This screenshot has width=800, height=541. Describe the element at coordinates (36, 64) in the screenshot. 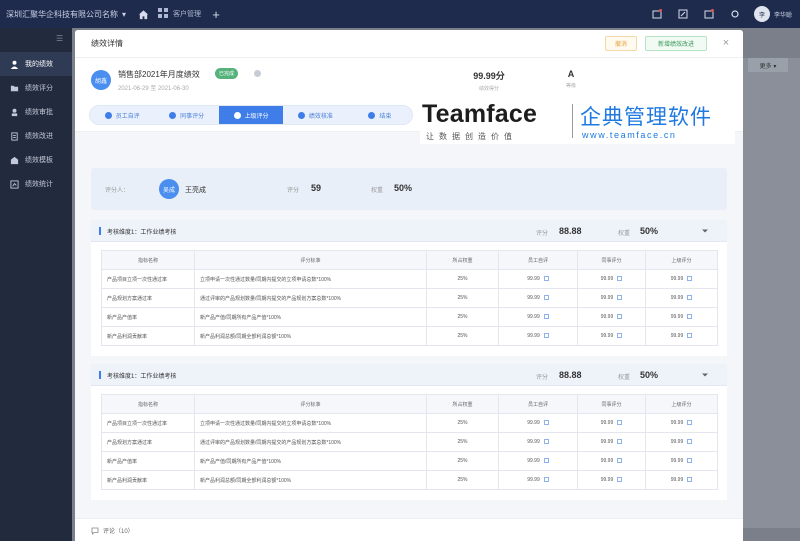

I see `sidebar-item-my-performance: 我的绩效` at that location.